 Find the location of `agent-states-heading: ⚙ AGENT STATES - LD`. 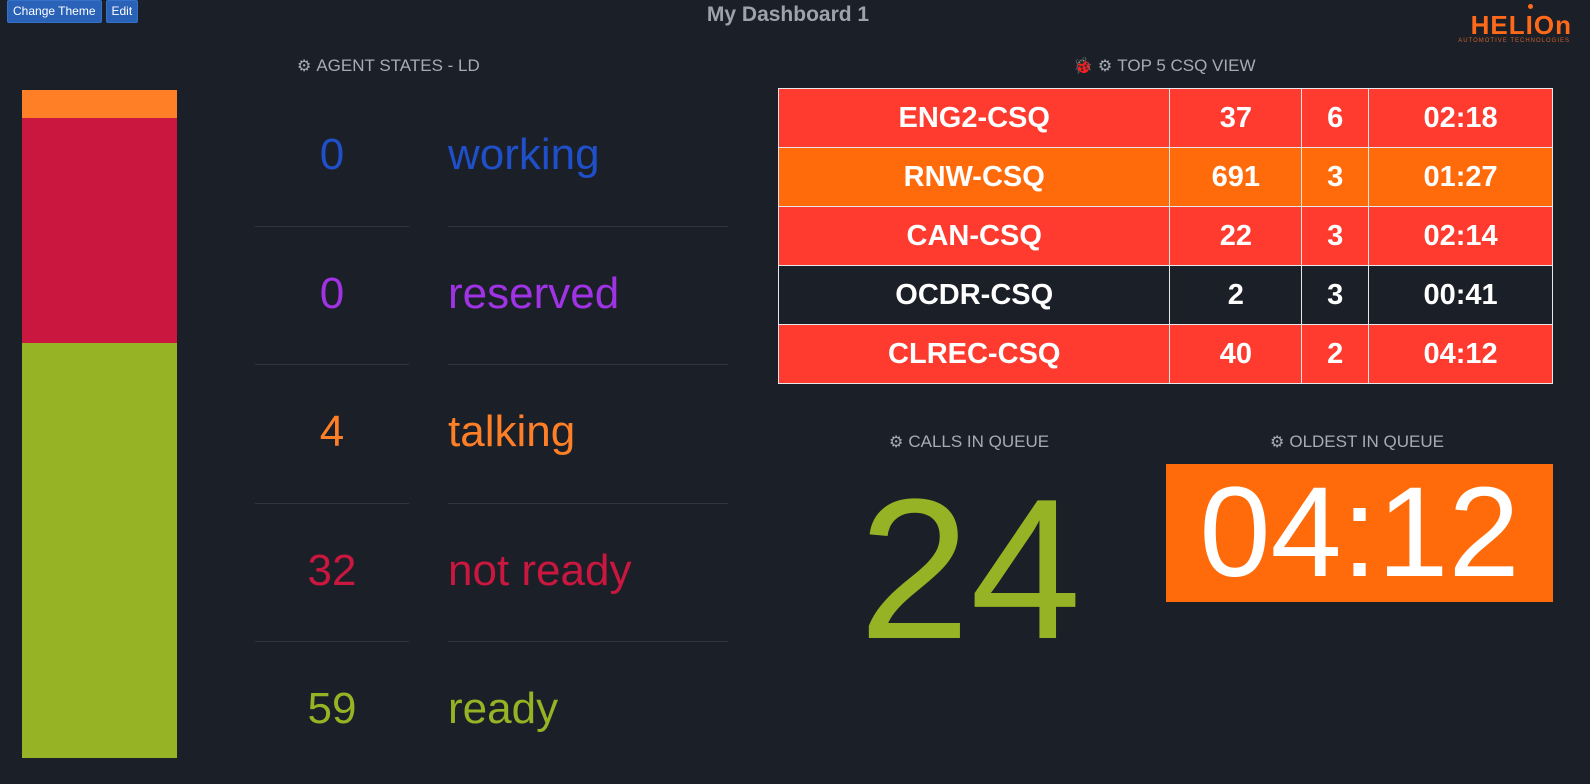

agent-states-heading: ⚙ AGENT STATES - LD is located at coordinates (388, 66).